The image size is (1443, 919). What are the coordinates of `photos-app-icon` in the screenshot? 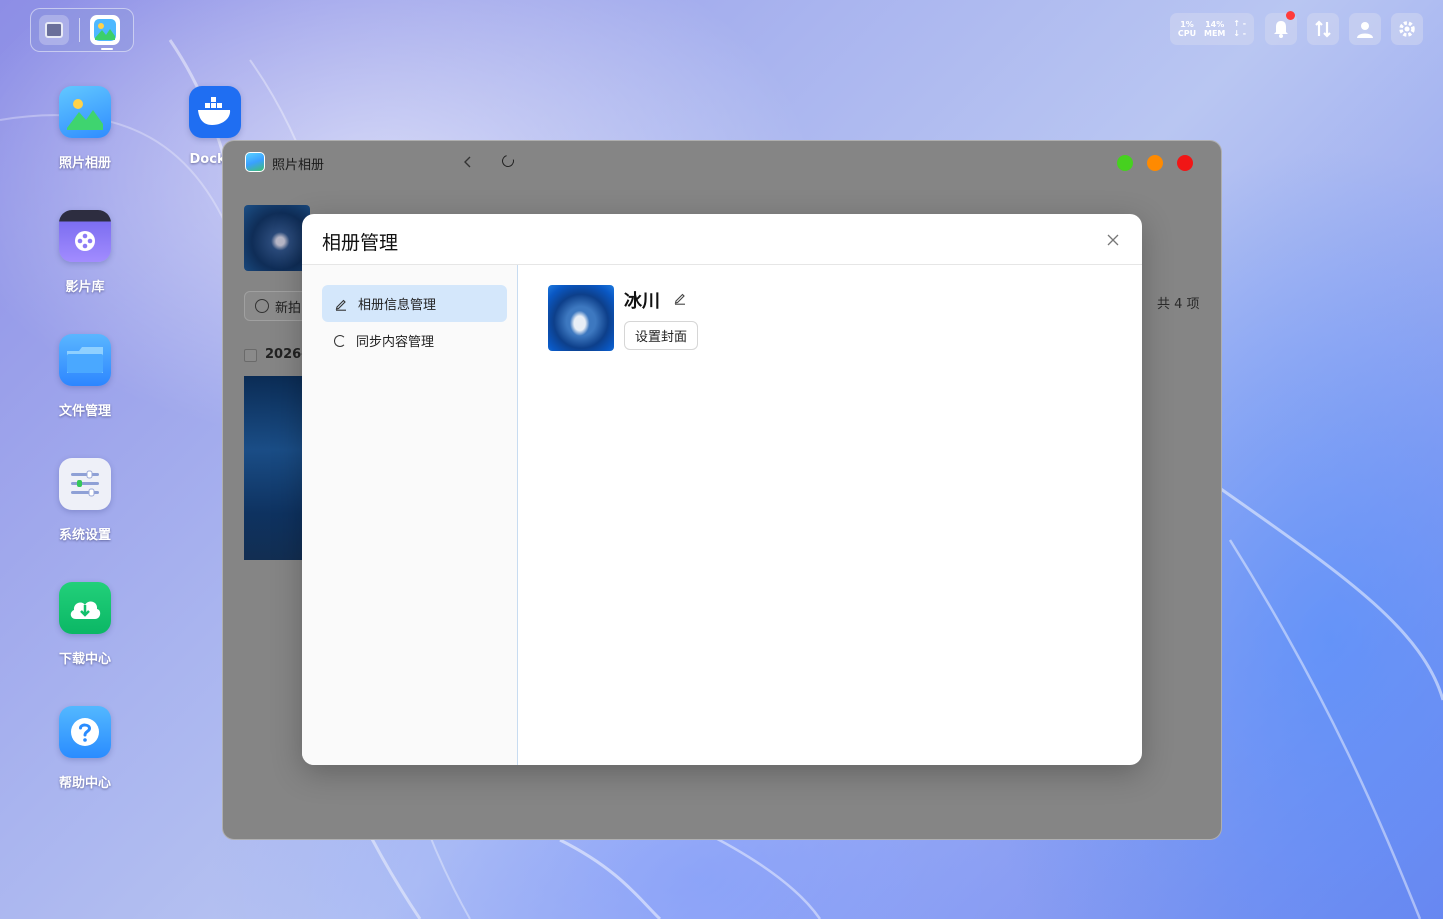 It's located at (105, 30).